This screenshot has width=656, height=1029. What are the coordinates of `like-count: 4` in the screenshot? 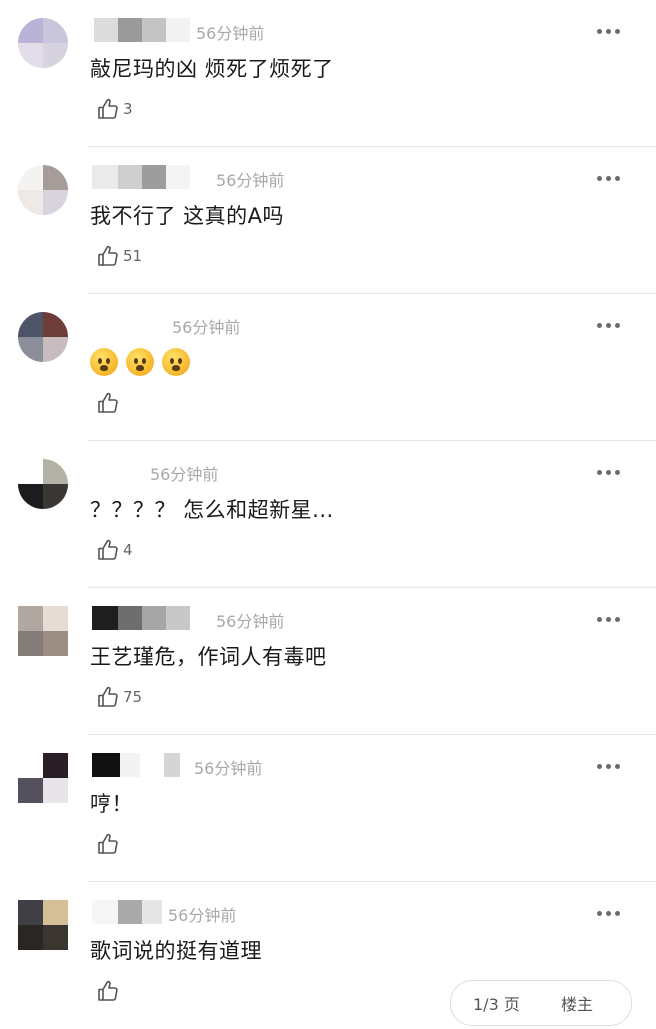 It's located at (128, 550).